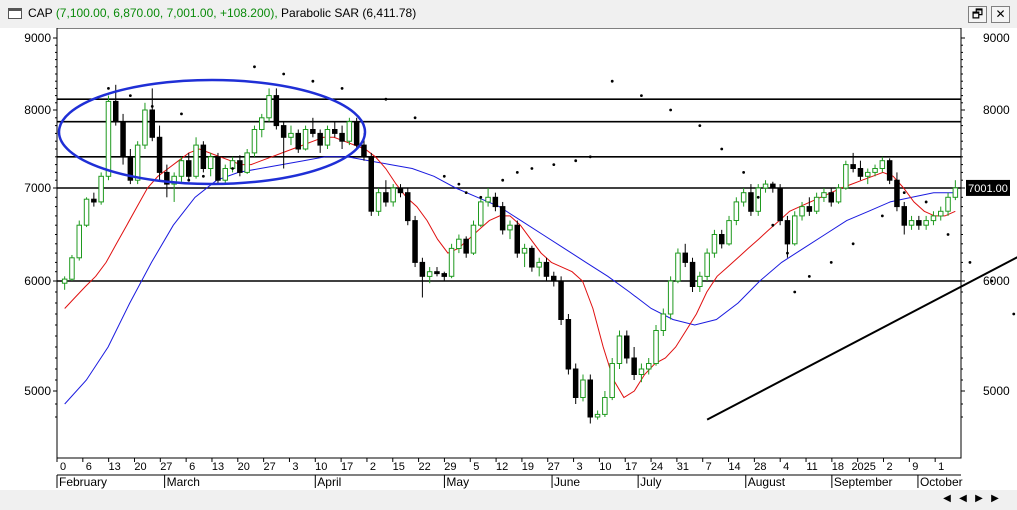  Describe the element at coordinates (995, 499) in the screenshot. I see `scroll-last-icon: ▶` at that location.